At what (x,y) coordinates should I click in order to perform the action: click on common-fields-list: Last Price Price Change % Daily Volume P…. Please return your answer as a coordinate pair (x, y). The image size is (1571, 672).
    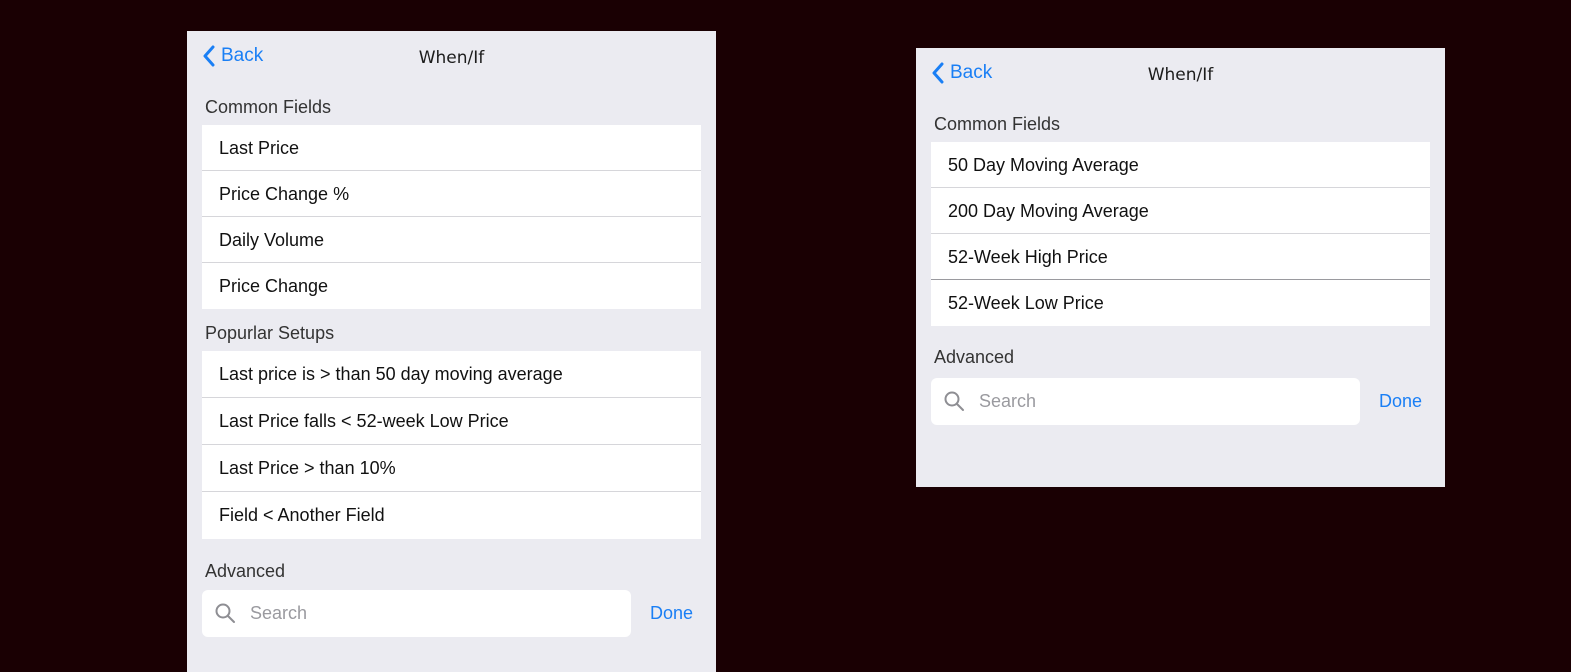
    Looking at the image, I should click on (451, 217).